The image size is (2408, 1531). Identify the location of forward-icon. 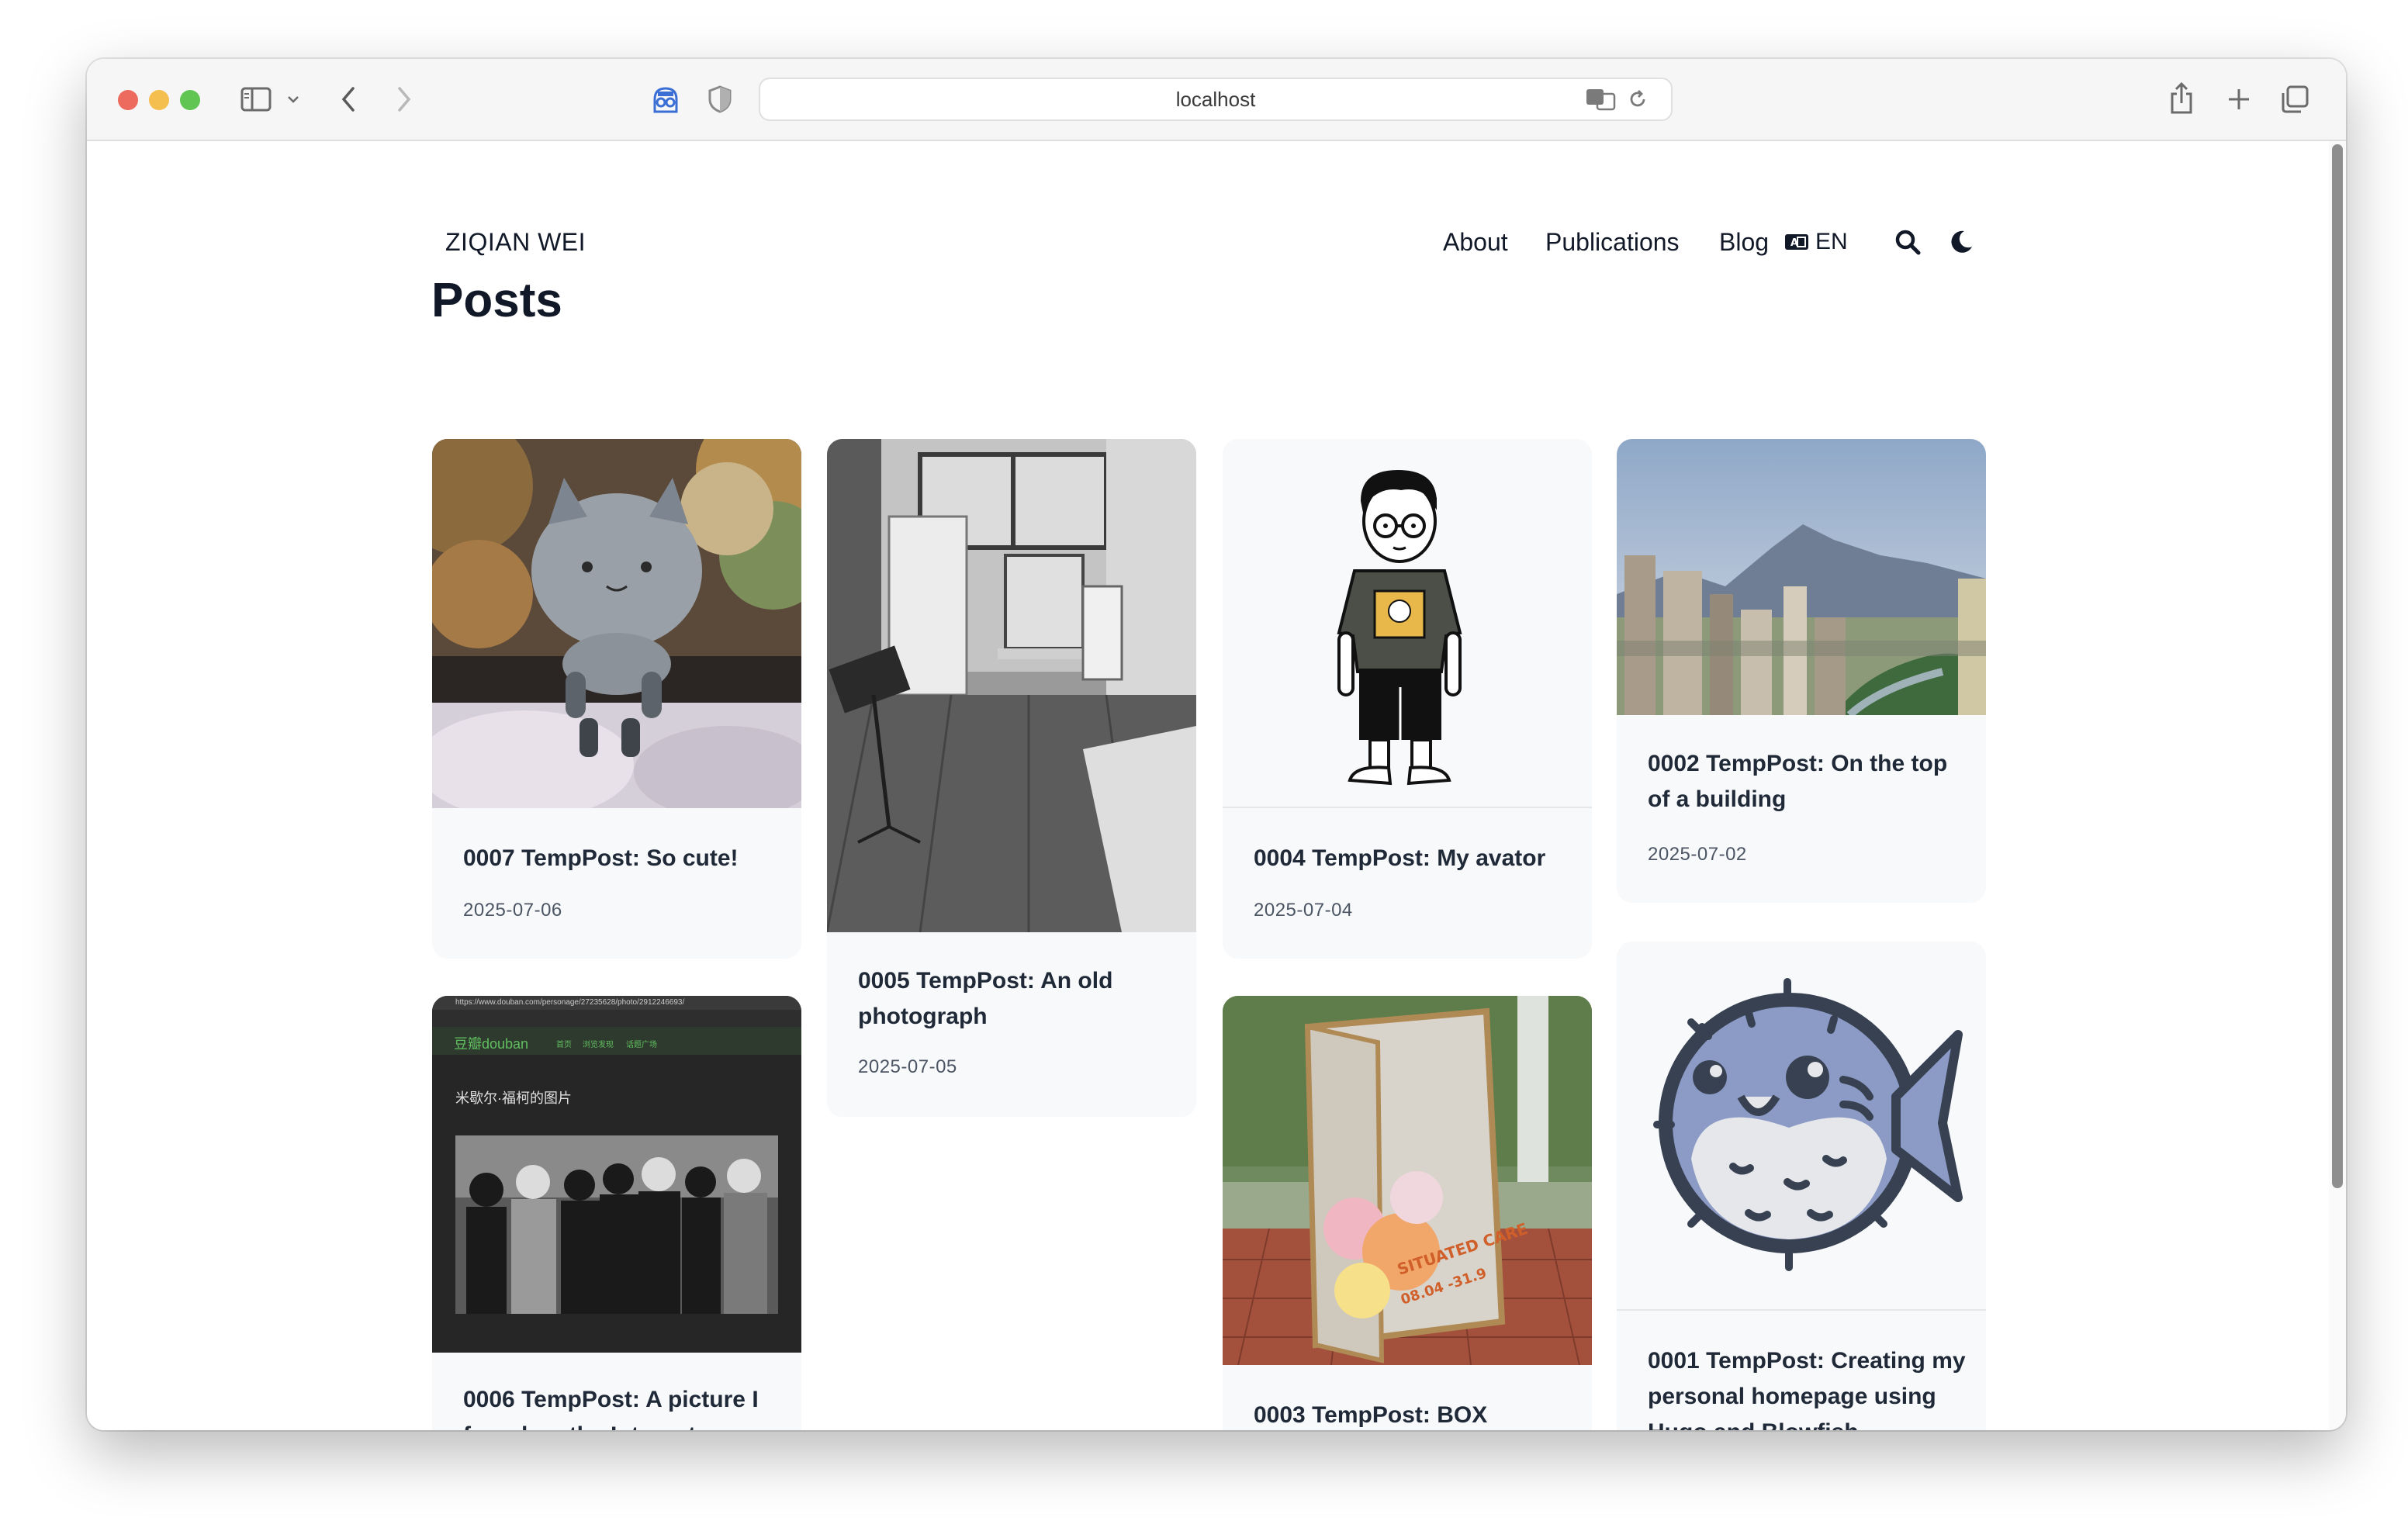
(404, 99).